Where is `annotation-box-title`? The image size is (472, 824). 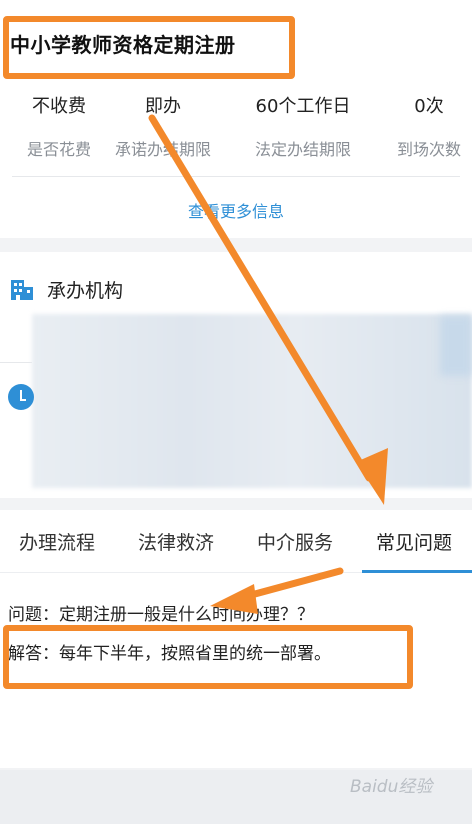
annotation-box-title is located at coordinates (149, 47).